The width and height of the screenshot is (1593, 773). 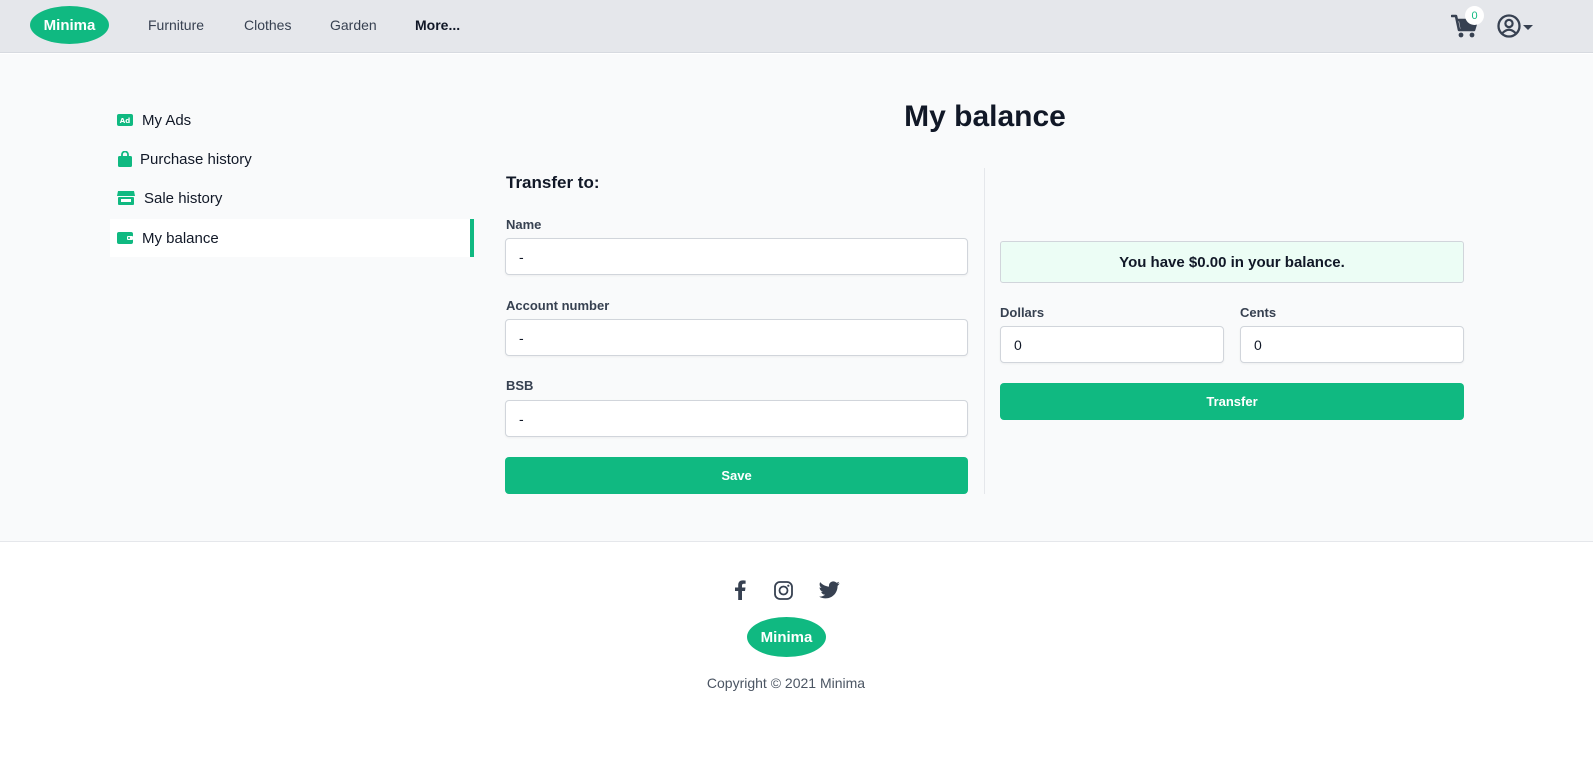 What do you see at coordinates (984, 331) in the screenshot?
I see `column-divider` at bounding box center [984, 331].